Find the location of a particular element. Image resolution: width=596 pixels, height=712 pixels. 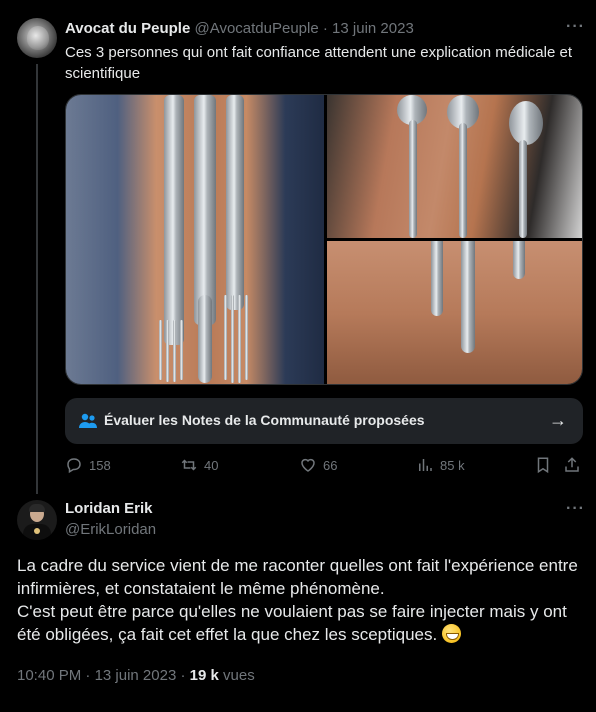

author-name: Loridan Erik is located at coordinates (109, 508).